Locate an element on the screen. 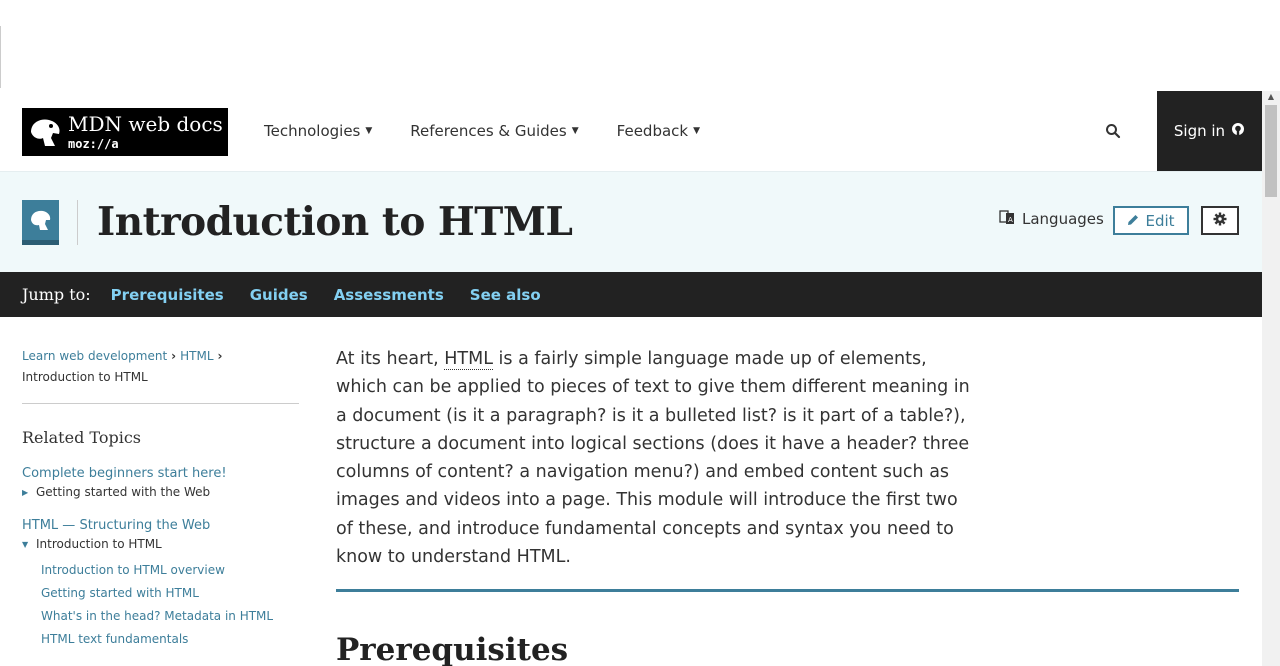 The width and height of the screenshot is (1280, 666). window-edge-mark is located at coordinates (0, 57).